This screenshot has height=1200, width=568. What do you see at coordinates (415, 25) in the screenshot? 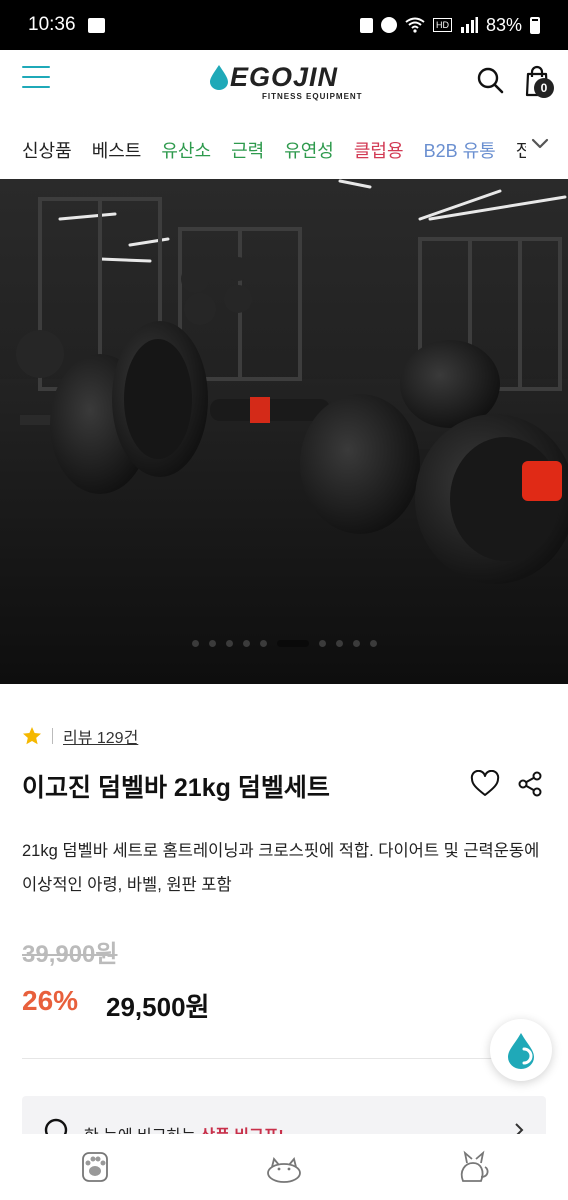
I see `wifi-icon` at bounding box center [415, 25].